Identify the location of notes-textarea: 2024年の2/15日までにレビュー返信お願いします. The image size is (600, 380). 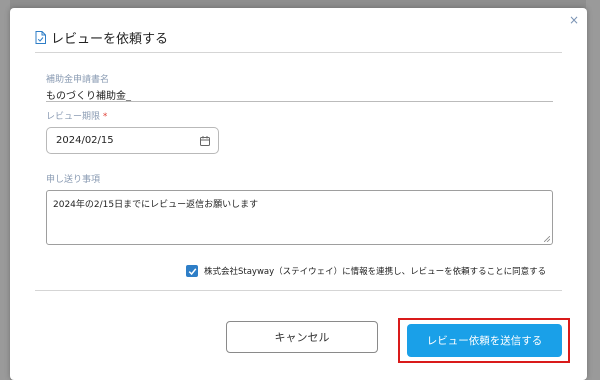
(299, 217).